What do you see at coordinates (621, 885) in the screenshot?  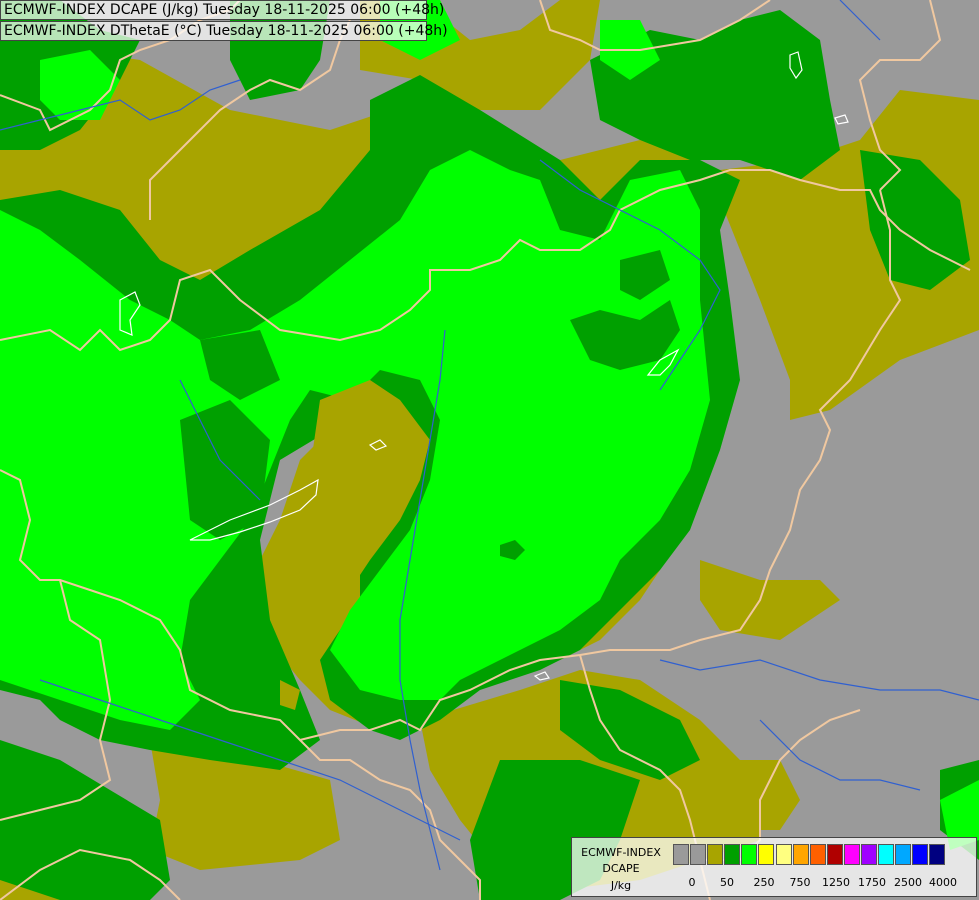 I see `legend-unit: J/kg` at bounding box center [621, 885].